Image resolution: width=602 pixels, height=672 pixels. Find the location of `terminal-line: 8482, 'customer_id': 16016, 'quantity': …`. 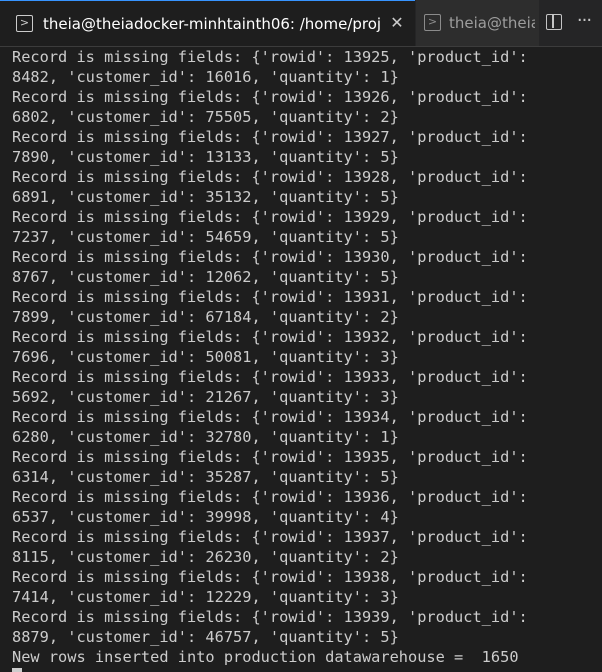

terminal-line: 8482, 'customer_id': 16016, 'quantity': … is located at coordinates (205, 77).